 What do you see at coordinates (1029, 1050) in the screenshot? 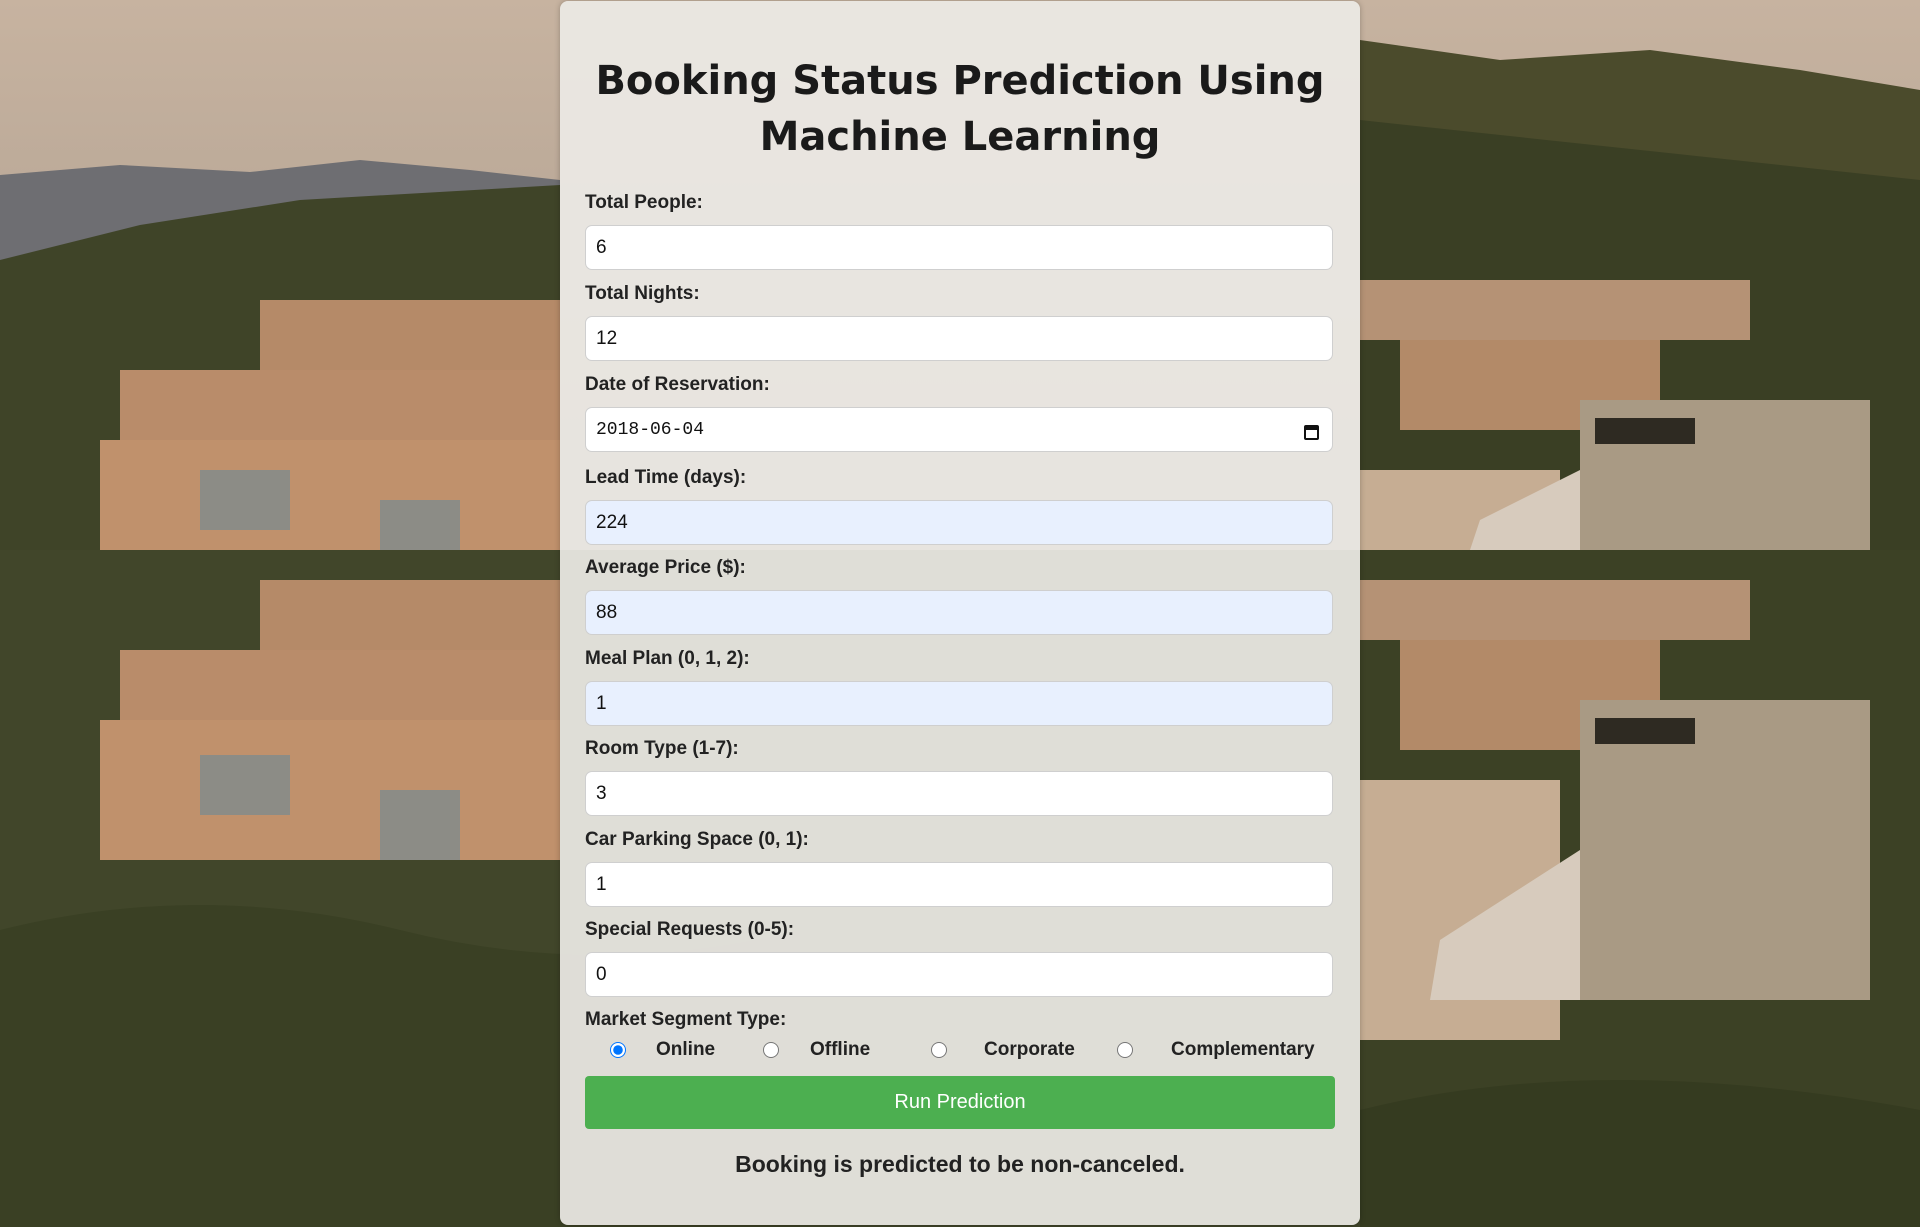
I see `segment-corporate-label: Corporate` at bounding box center [1029, 1050].